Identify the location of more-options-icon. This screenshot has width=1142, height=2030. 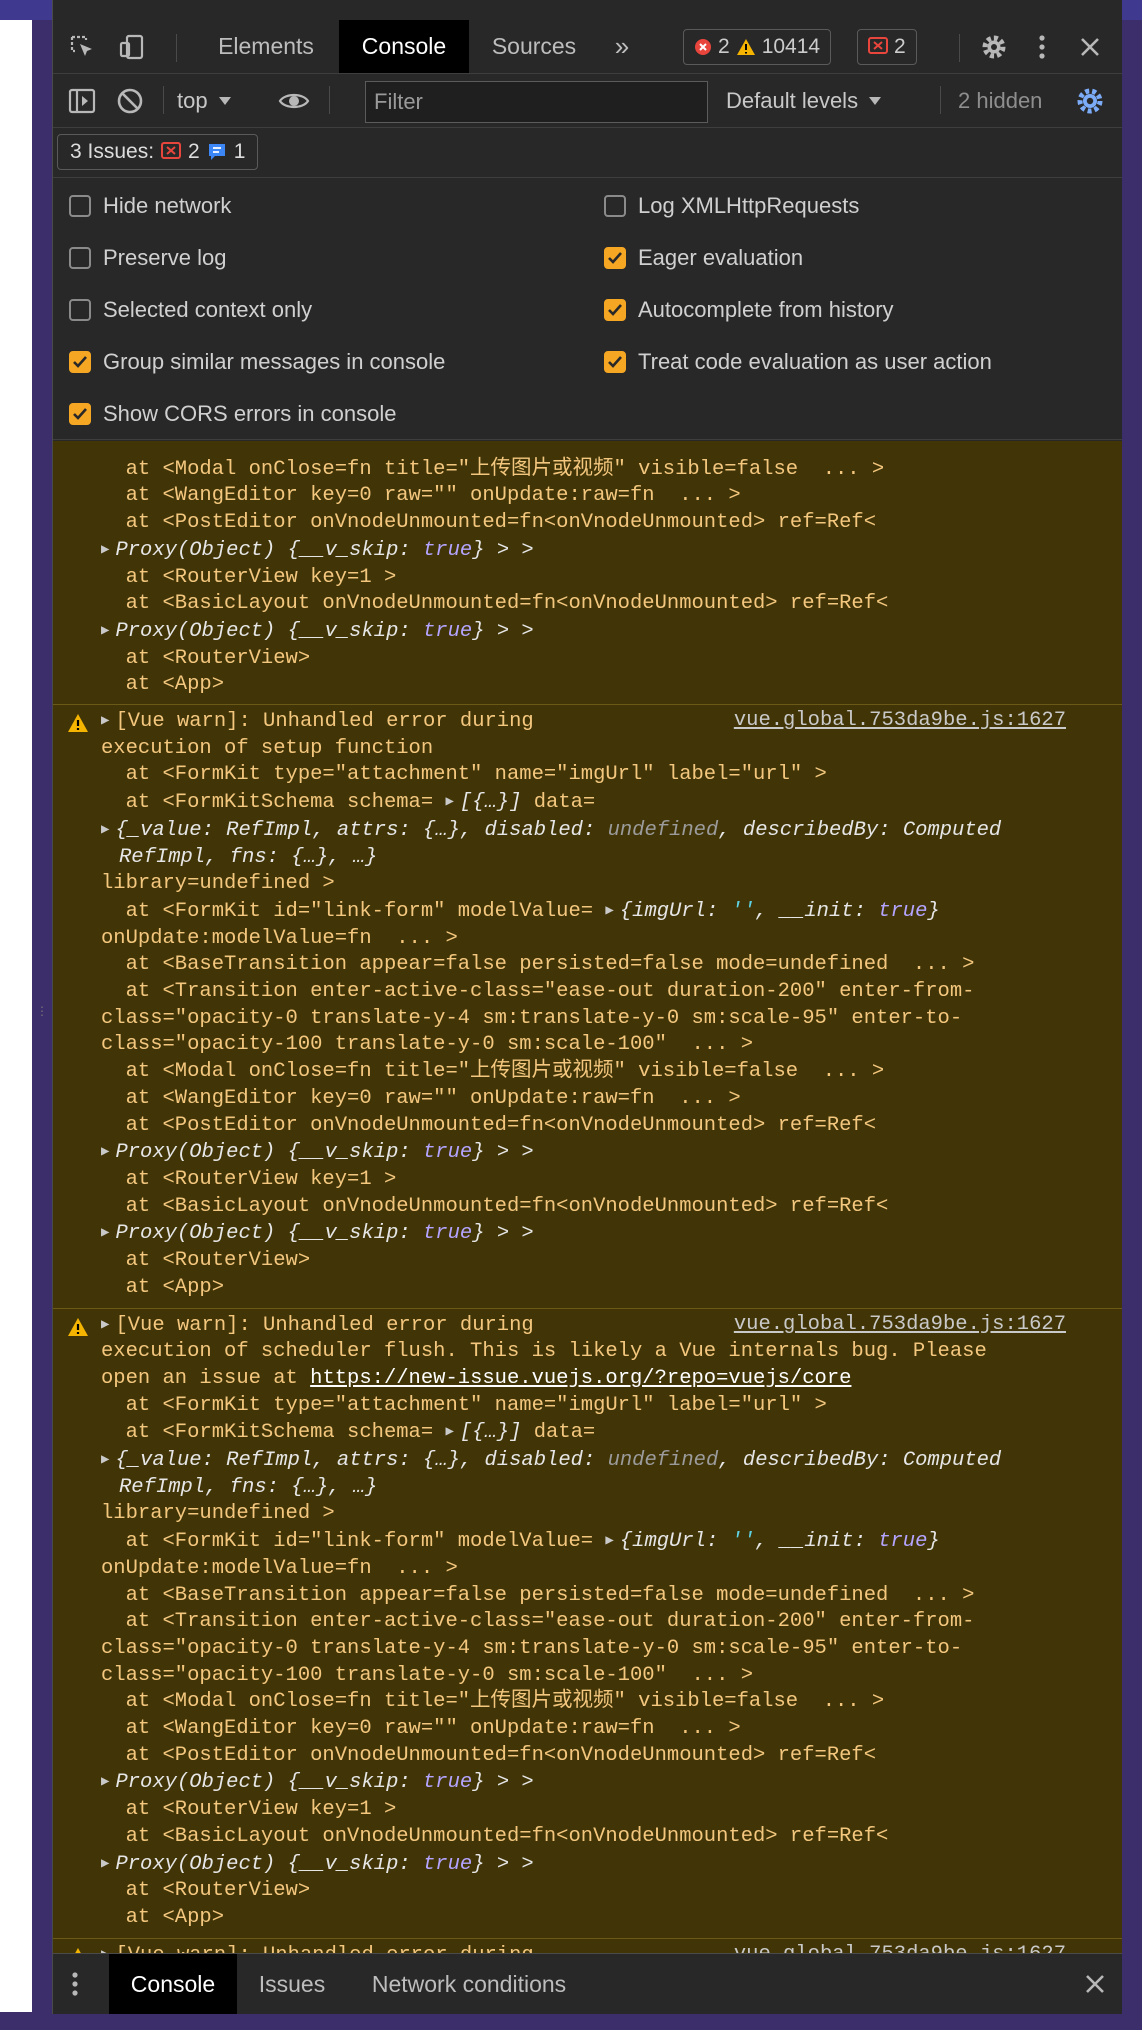
(1042, 47).